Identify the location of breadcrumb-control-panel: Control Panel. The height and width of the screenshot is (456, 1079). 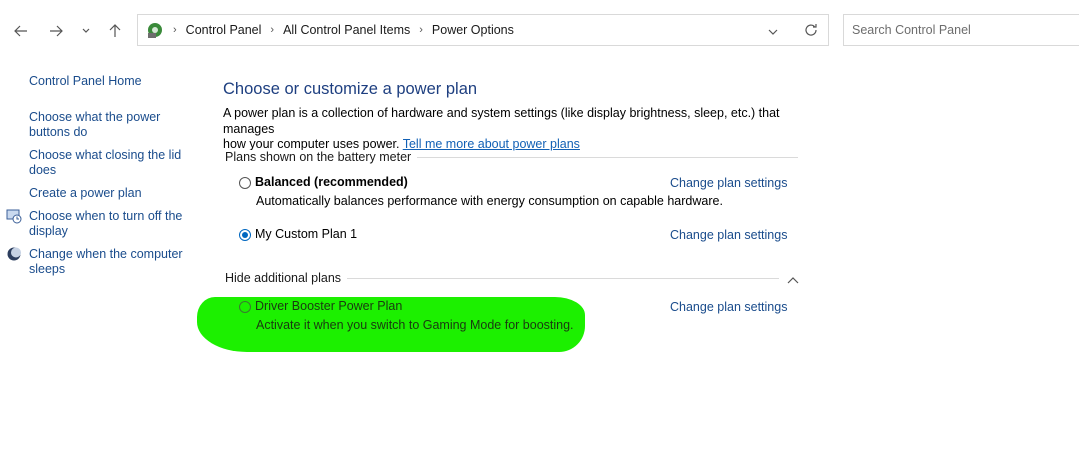
(224, 30).